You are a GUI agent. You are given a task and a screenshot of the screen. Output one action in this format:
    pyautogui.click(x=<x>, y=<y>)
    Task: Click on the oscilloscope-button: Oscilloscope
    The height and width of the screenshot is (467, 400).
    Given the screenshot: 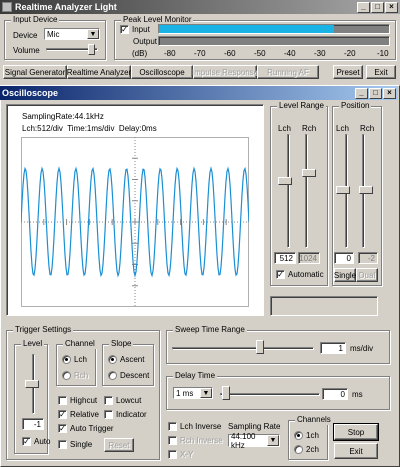 What is the action you would take?
    pyautogui.click(x=162, y=72)
    